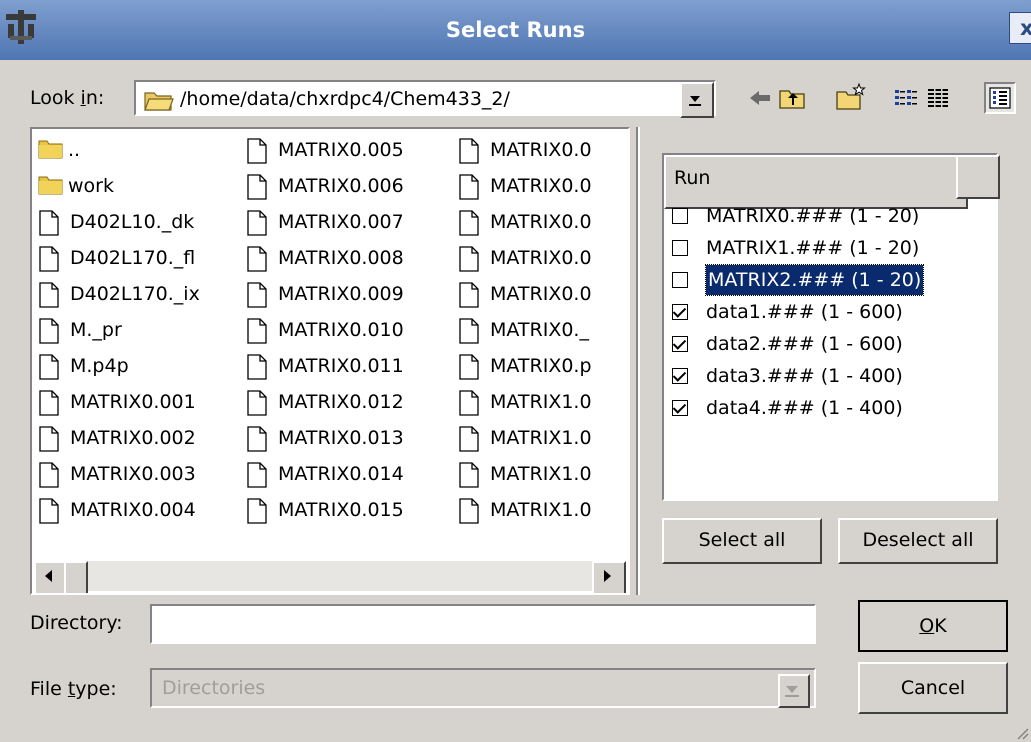 The image size is (1031, 742). What do you see at coordinates (814, 280) in the screenshot?
I see `run-label: MATRIX2.### (1 - 20)` at bounding box center [814, 280].